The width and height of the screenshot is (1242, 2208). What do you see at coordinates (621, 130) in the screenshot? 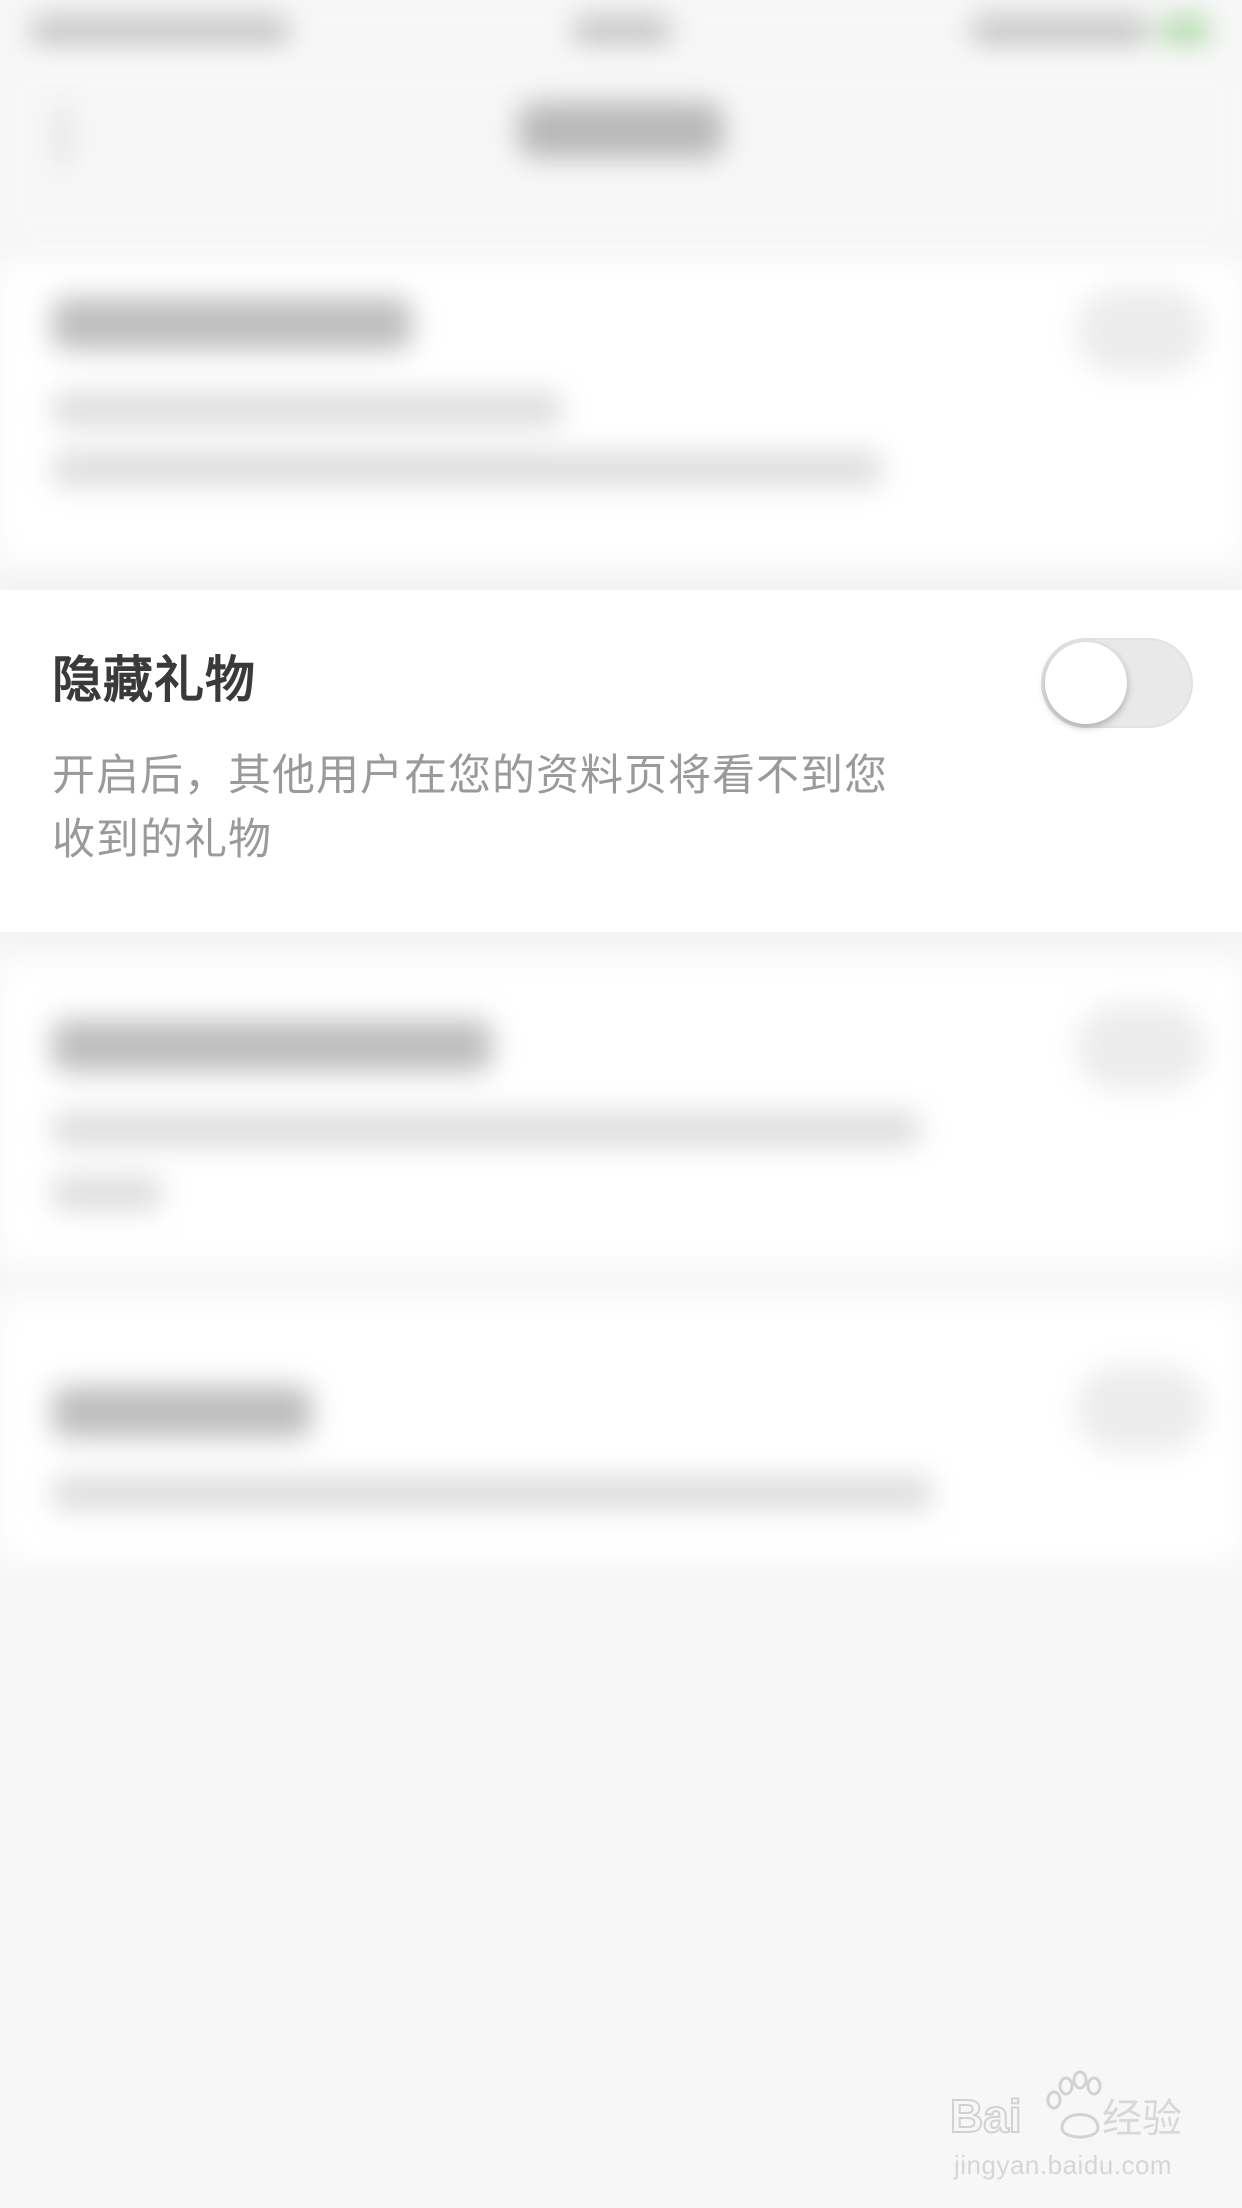
I see `nav-title` at bounding box center [621, 130].